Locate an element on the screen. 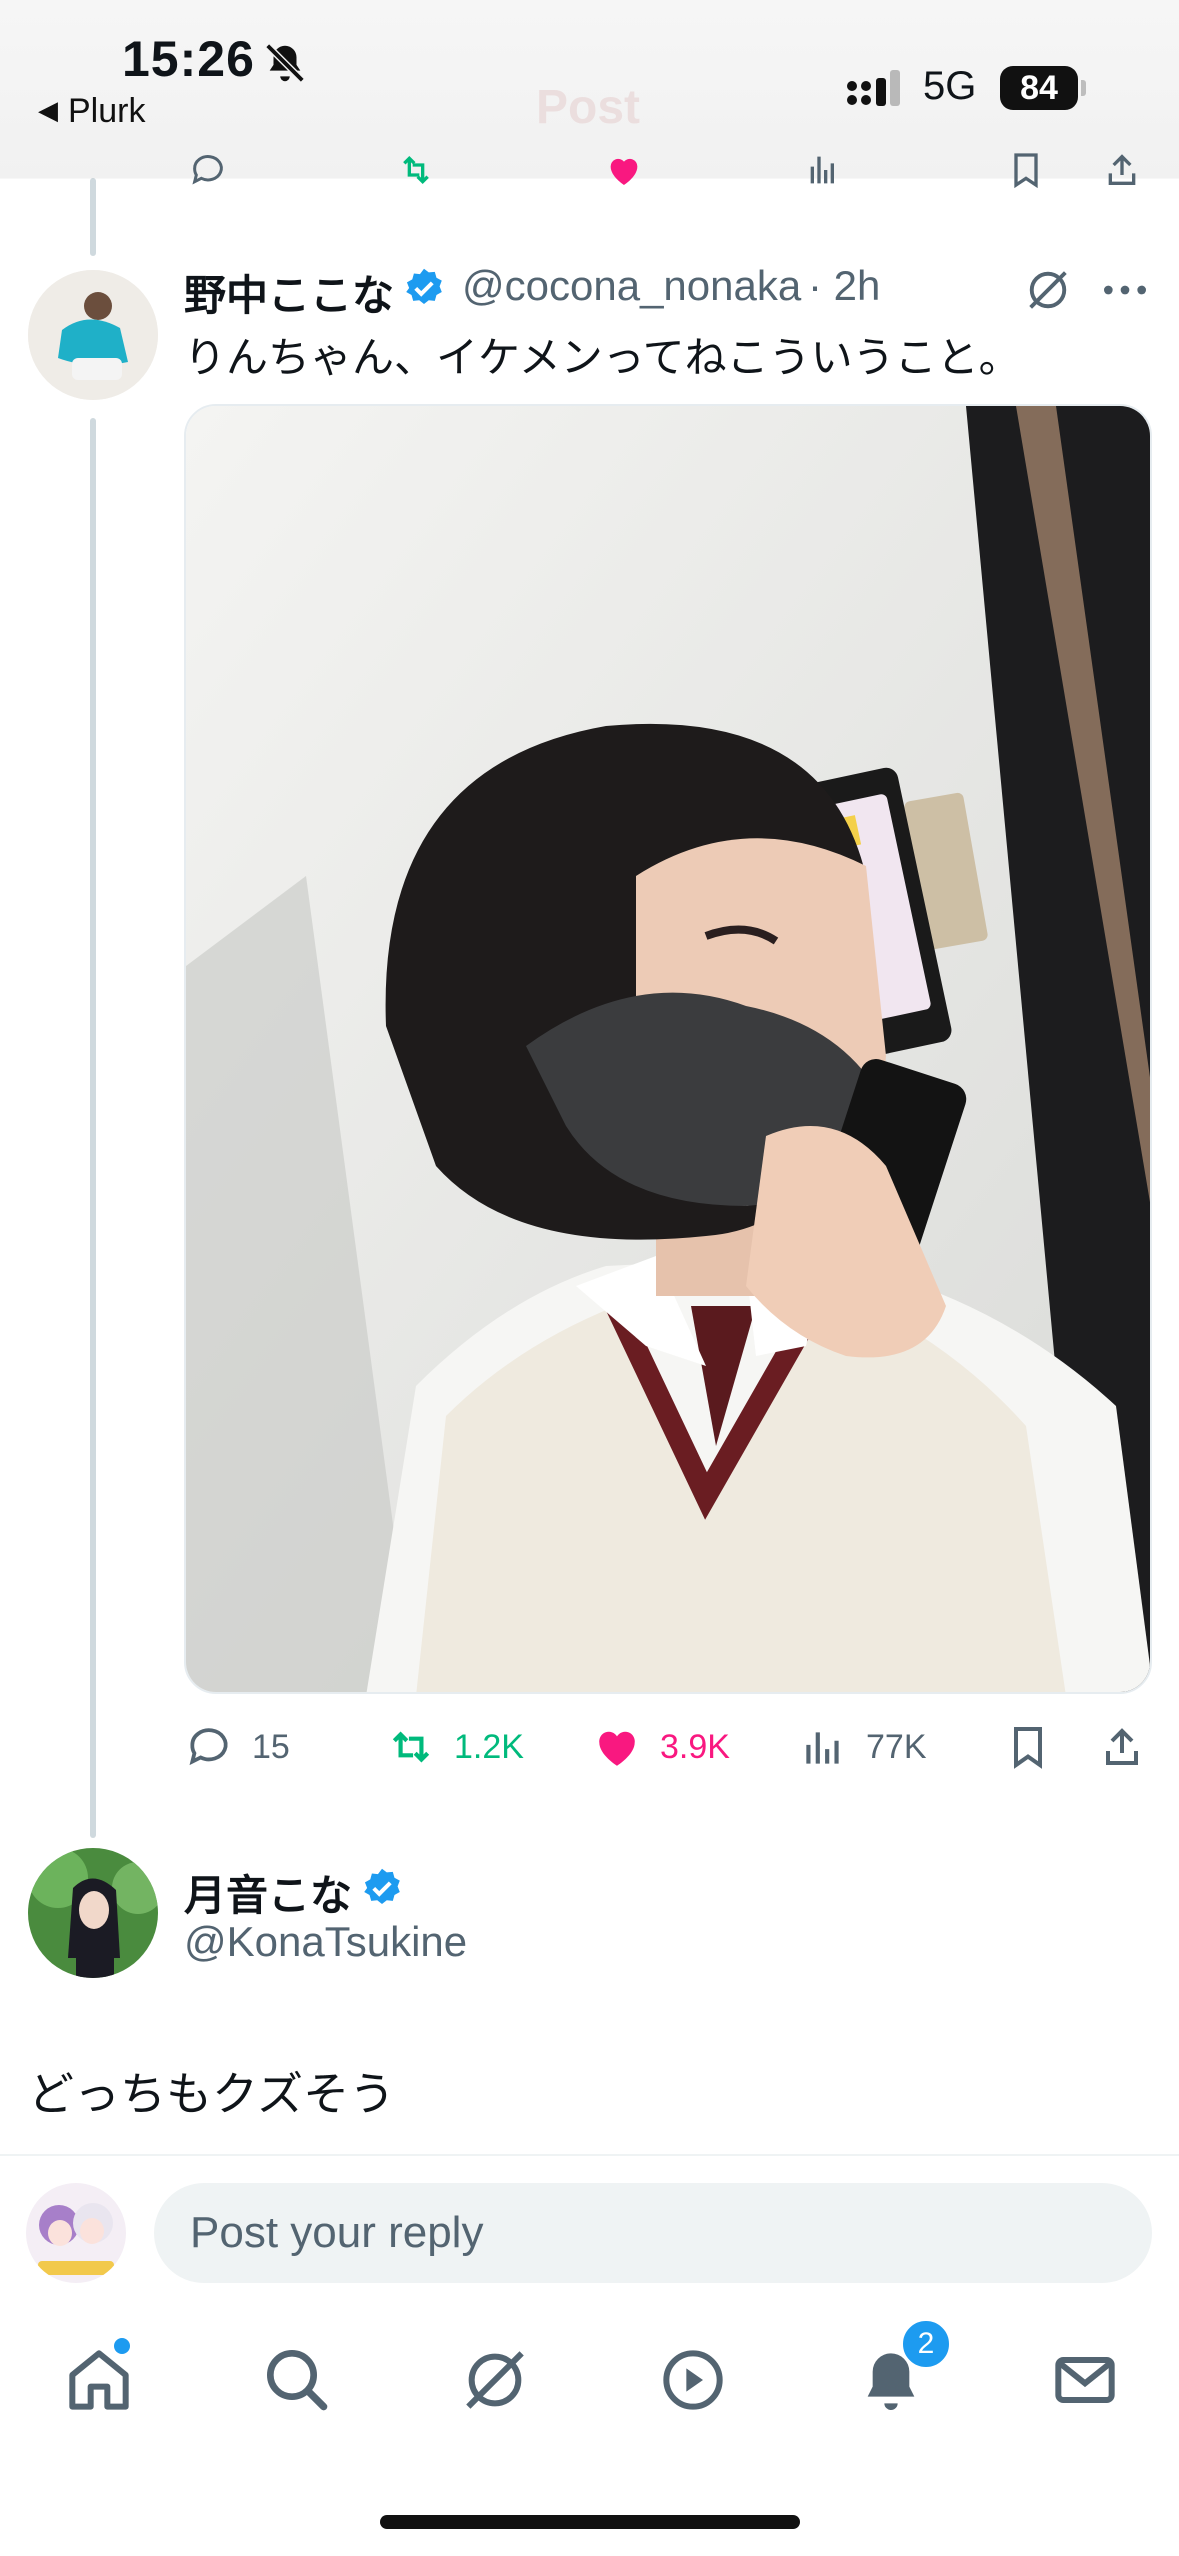 The width and height of the screenshot is (1179, 2556). tab-search is located at coordinates (297, 2380).